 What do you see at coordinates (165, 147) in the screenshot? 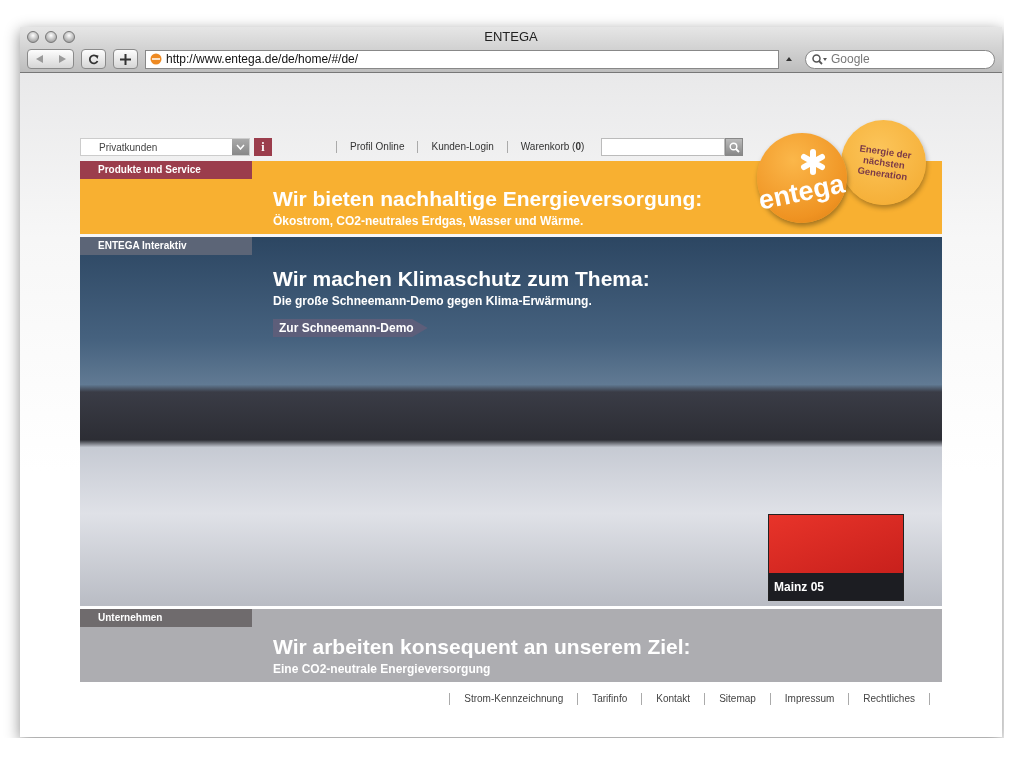
I see `customer-dropdown: Privatkunden` at bounding box center [165, 147].